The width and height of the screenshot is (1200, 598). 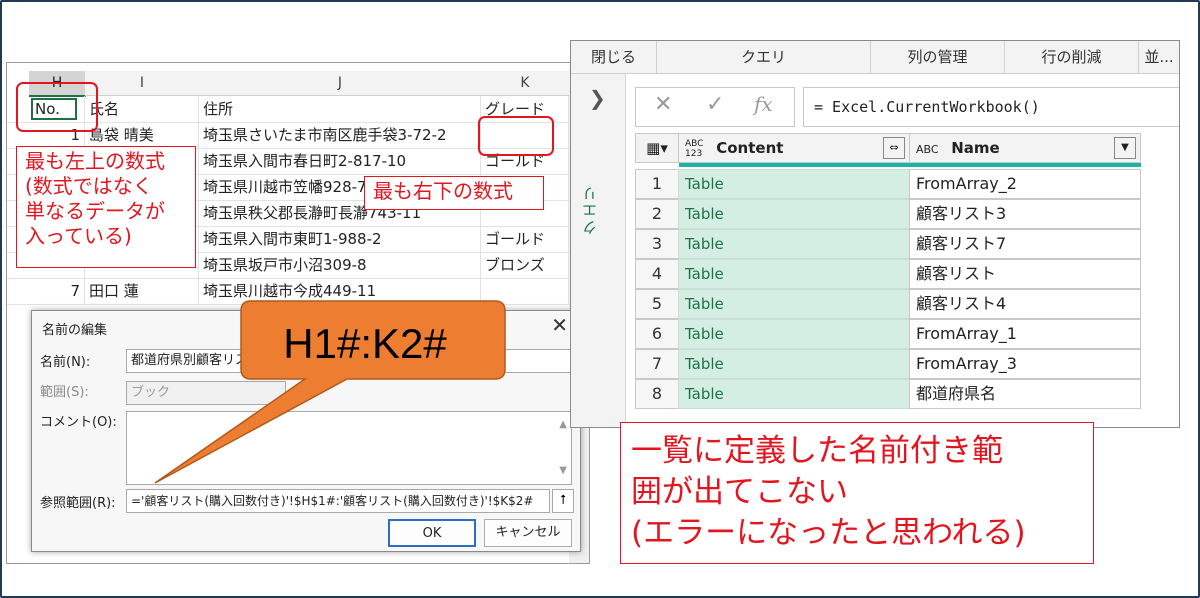 I want to click on table-row: 6 Table FromArray_1, so click(x=888, y=334).